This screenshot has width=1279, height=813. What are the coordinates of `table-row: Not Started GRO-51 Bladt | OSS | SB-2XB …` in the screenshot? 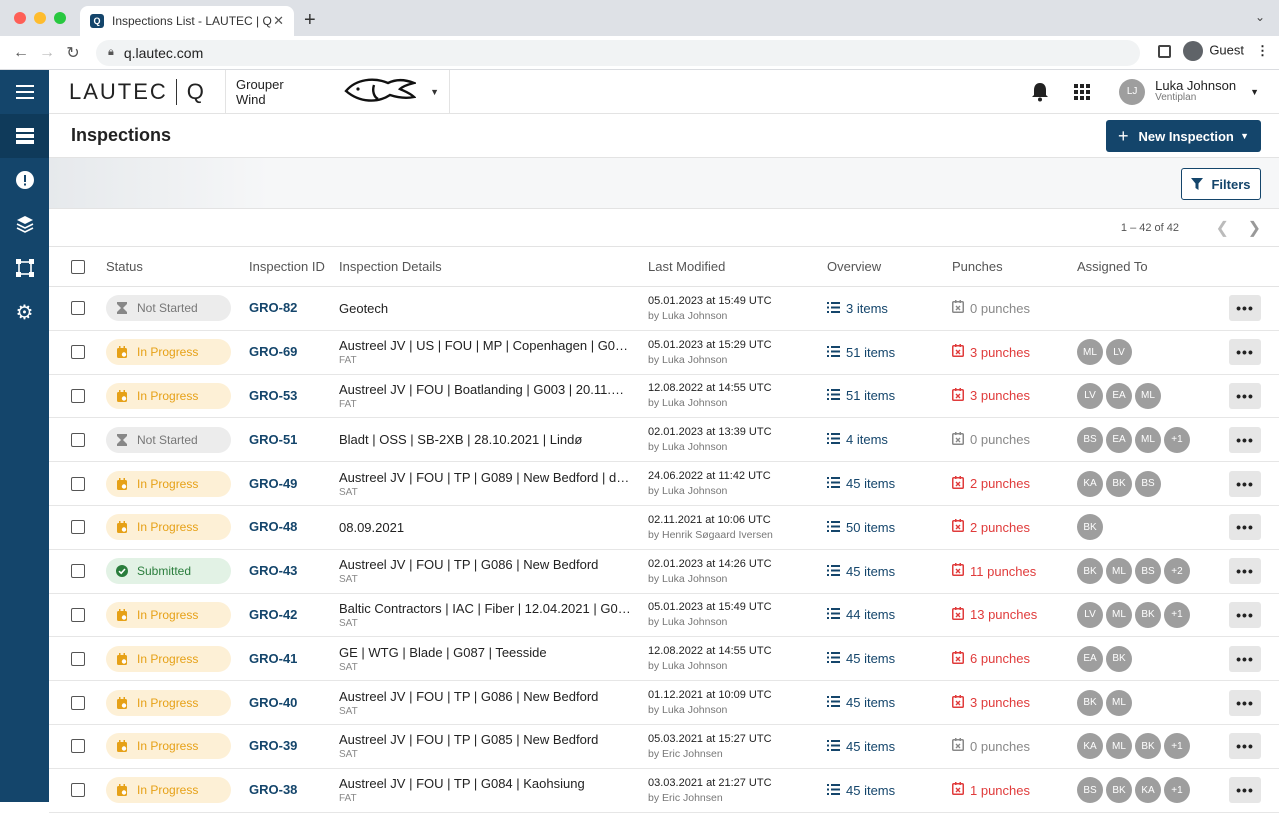 It's located at (664, 440).